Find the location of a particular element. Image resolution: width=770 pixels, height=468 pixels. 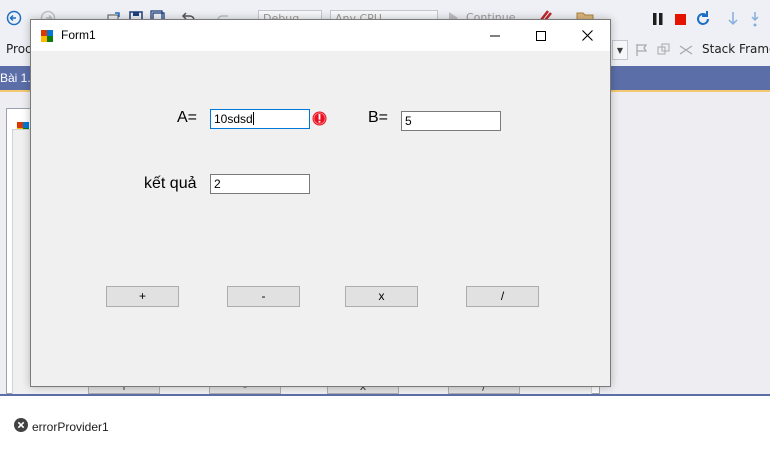

back-icon is located at coordinates (14, 18).